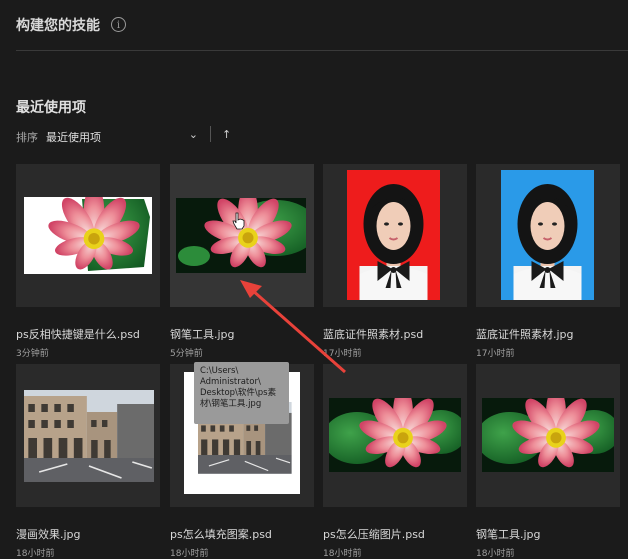 The width and height of the screenshot is (628, 559). I want to click on annotation-arrow, so click(293, 327).